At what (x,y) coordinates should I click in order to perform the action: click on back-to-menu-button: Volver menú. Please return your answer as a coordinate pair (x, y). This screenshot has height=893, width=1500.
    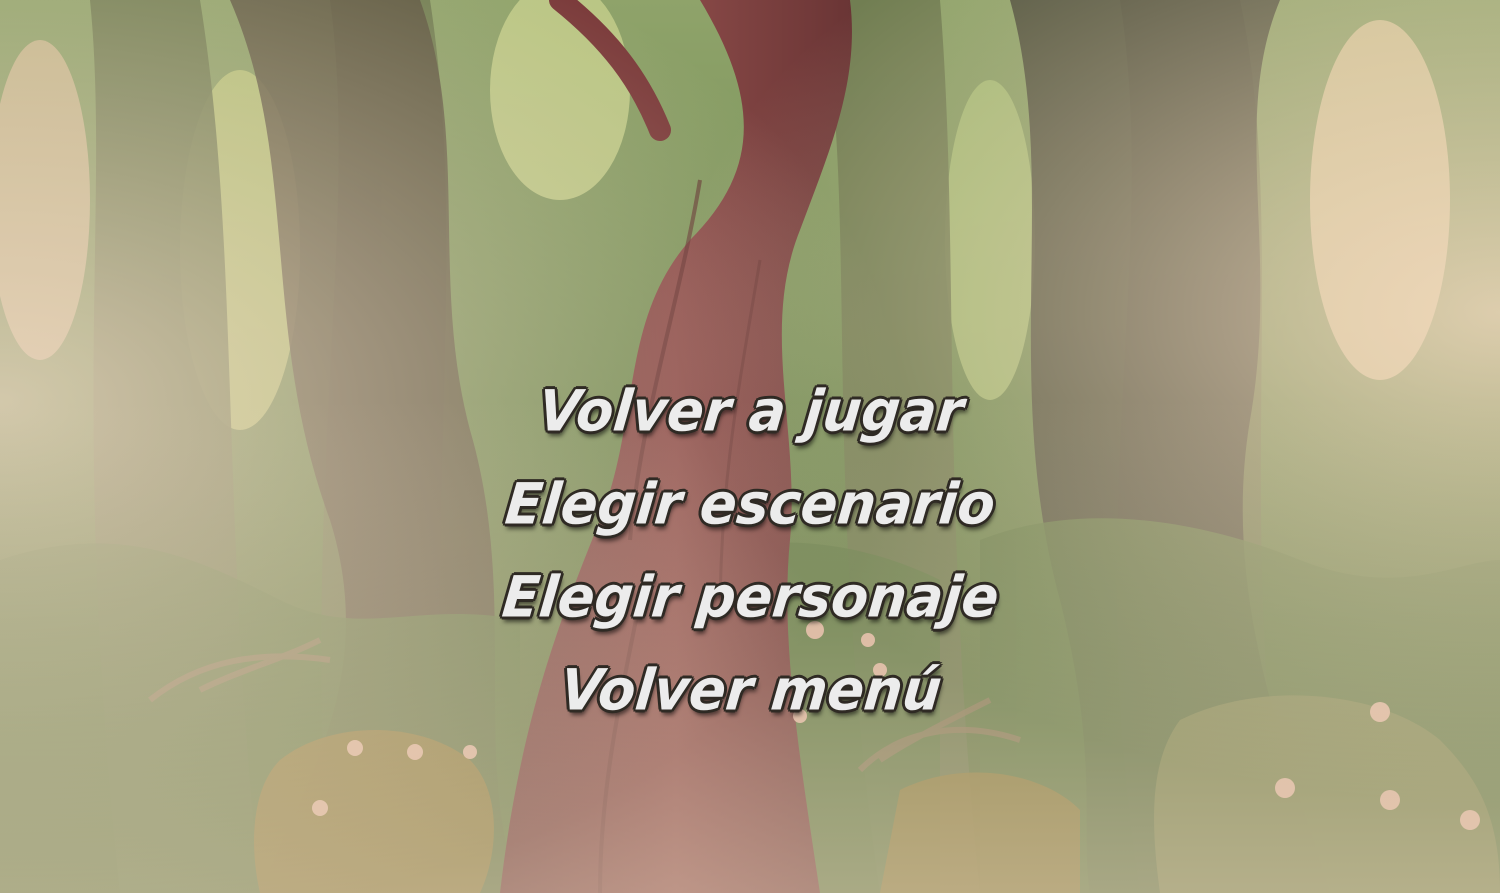
    Looking at the image, I should click on (750, 698).